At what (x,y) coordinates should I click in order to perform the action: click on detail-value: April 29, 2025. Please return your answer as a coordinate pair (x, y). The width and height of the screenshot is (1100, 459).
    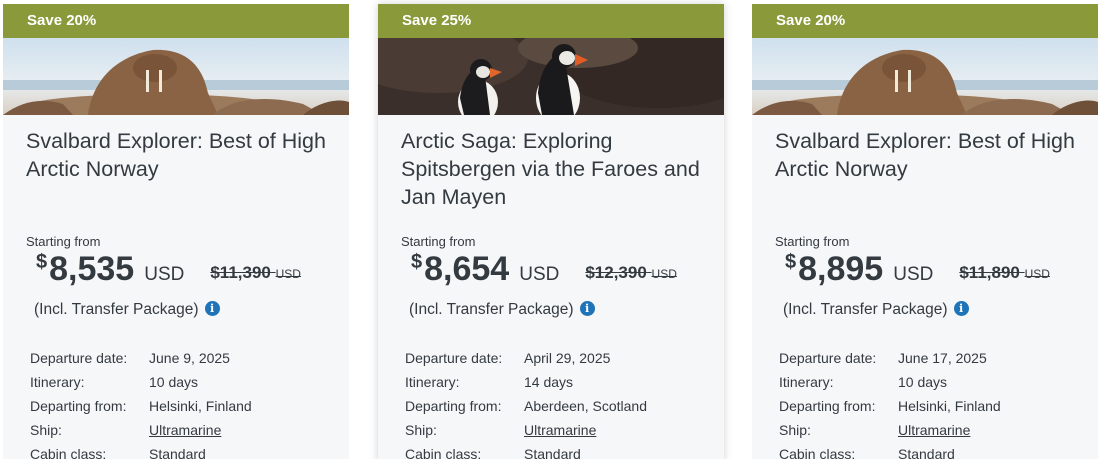
    Looking at the image, I should click on (567, 358).